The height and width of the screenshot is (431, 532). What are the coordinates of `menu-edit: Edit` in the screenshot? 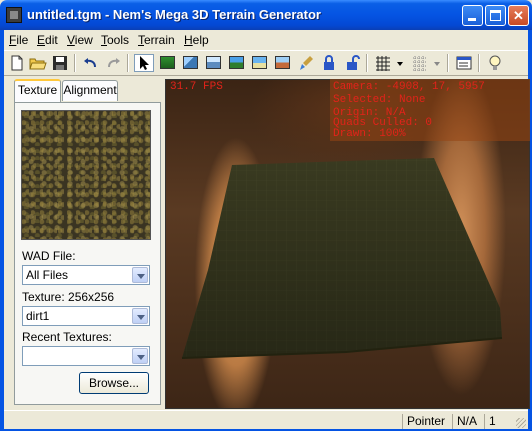 It's located at (47, 40).